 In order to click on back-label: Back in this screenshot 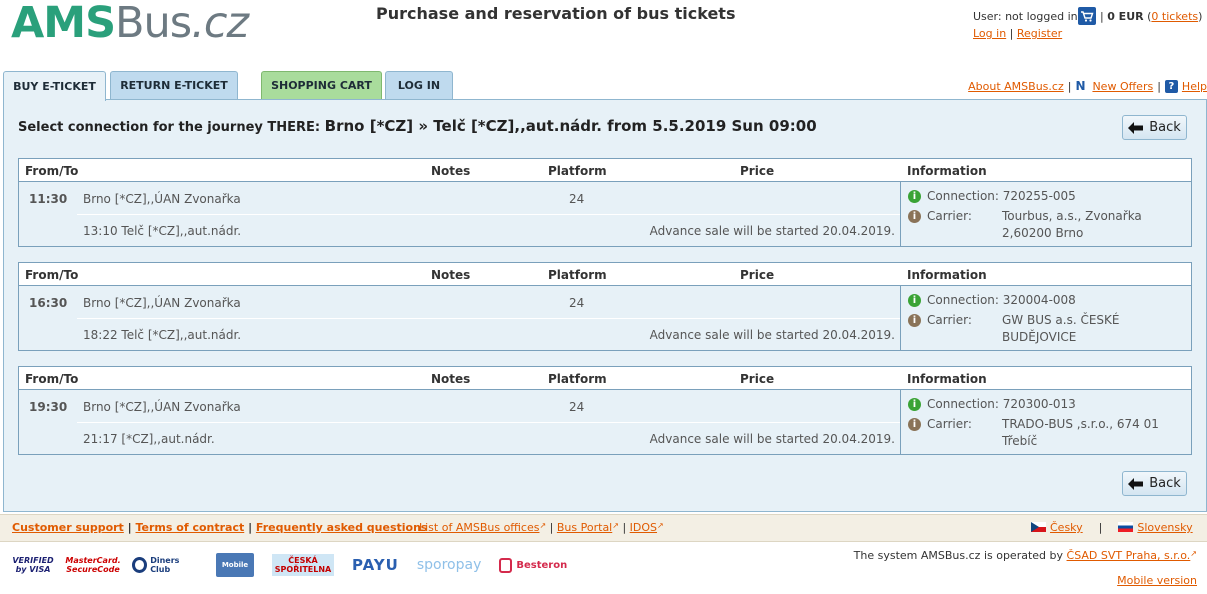, I will do `click(1165, 483)`.